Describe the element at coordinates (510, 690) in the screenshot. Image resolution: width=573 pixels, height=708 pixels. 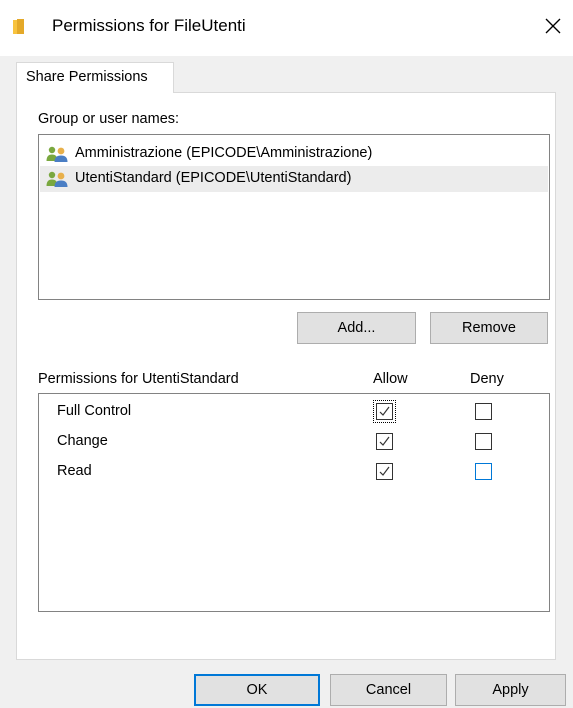
I see `apply-button: Apply` at that location.